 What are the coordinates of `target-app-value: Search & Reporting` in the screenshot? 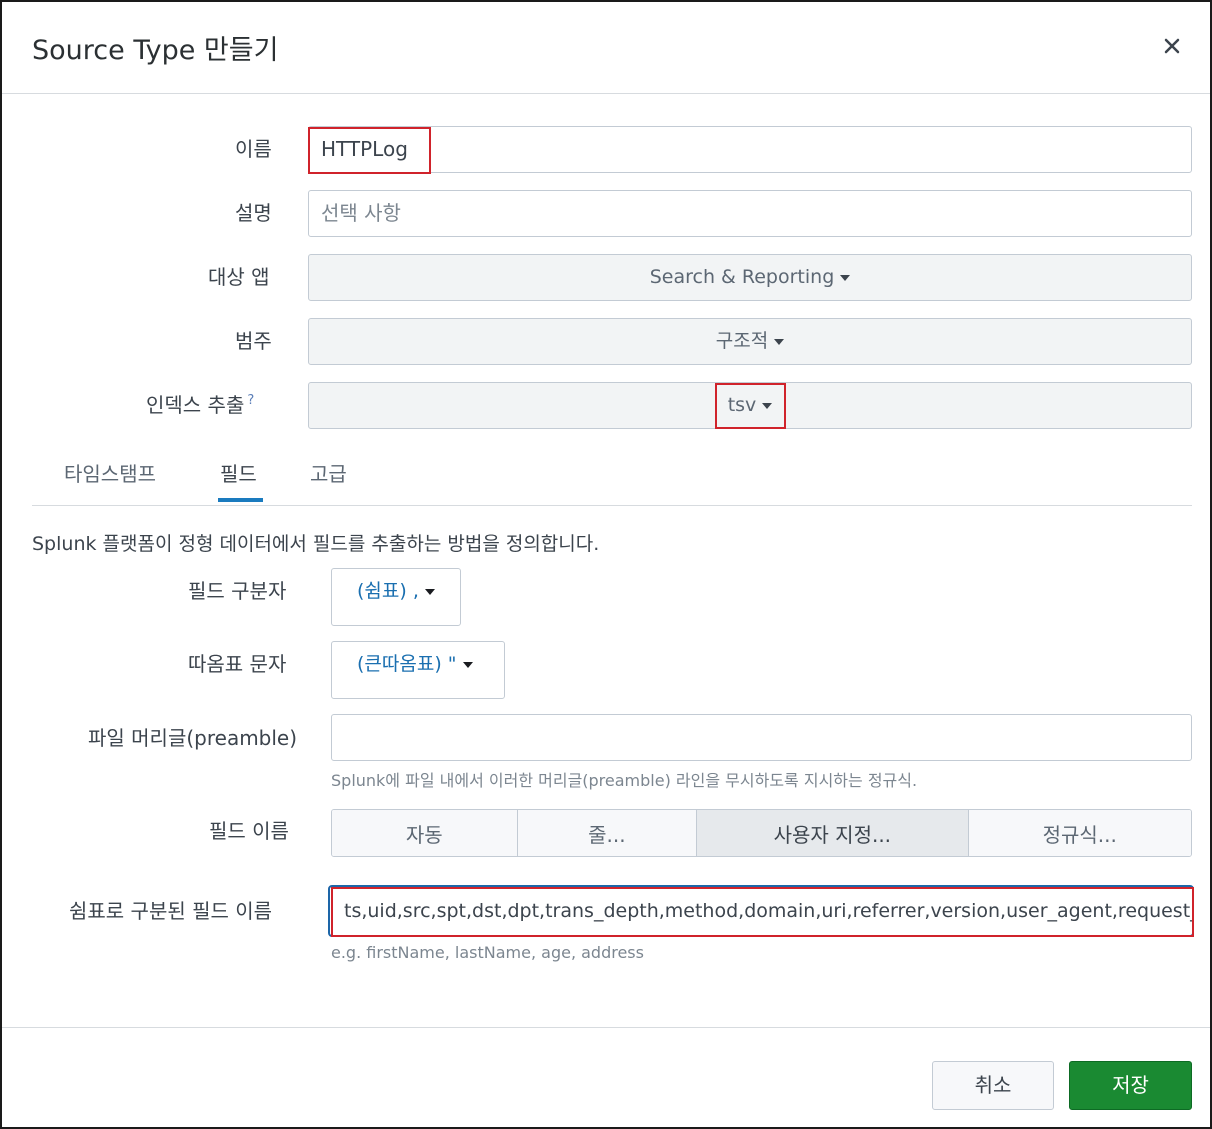 It's located at (742, 277).